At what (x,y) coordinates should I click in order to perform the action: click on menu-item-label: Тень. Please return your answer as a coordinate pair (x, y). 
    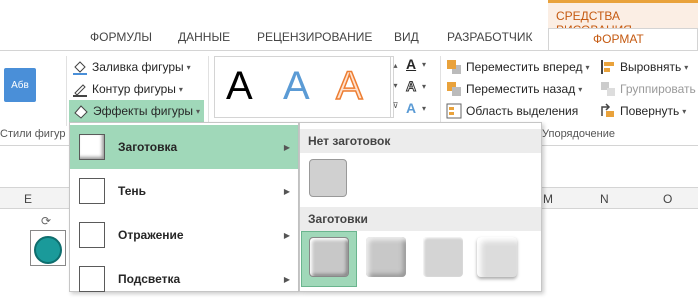
    Looking at the image, I should click on (132, 191).